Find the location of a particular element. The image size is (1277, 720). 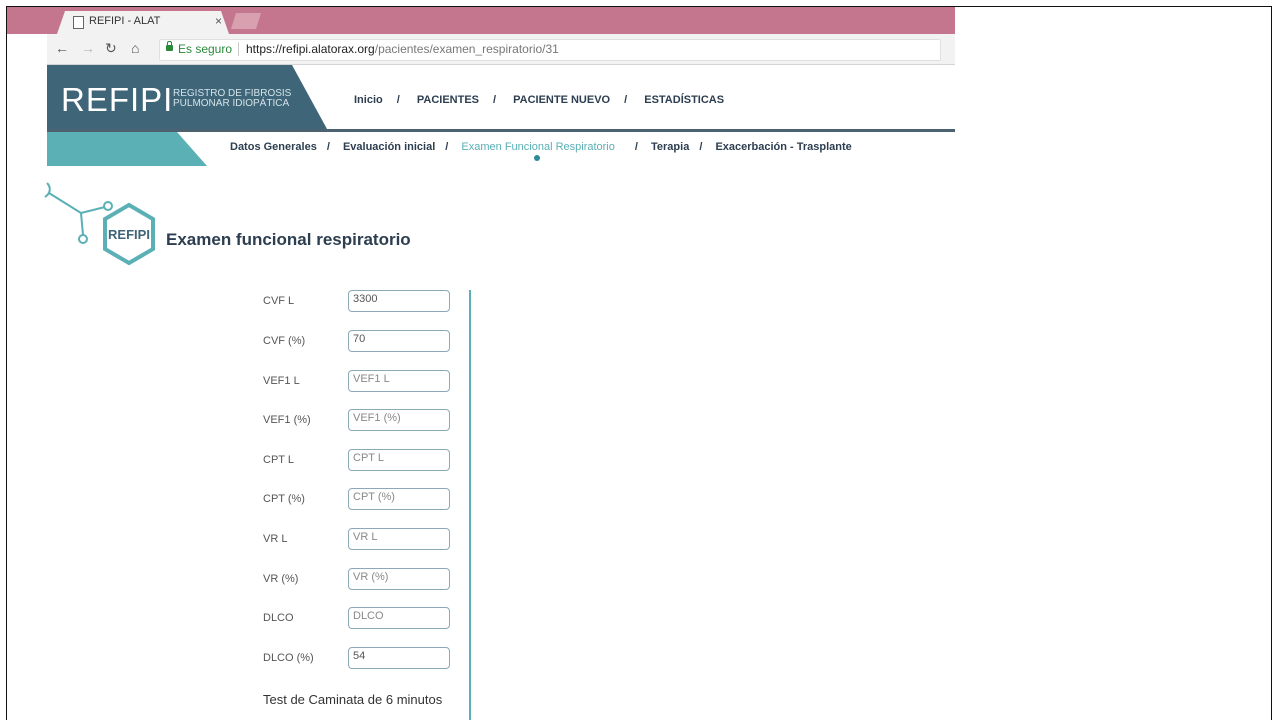

vef1-l-input: VEF1 L is located at coordinates (399, 381).